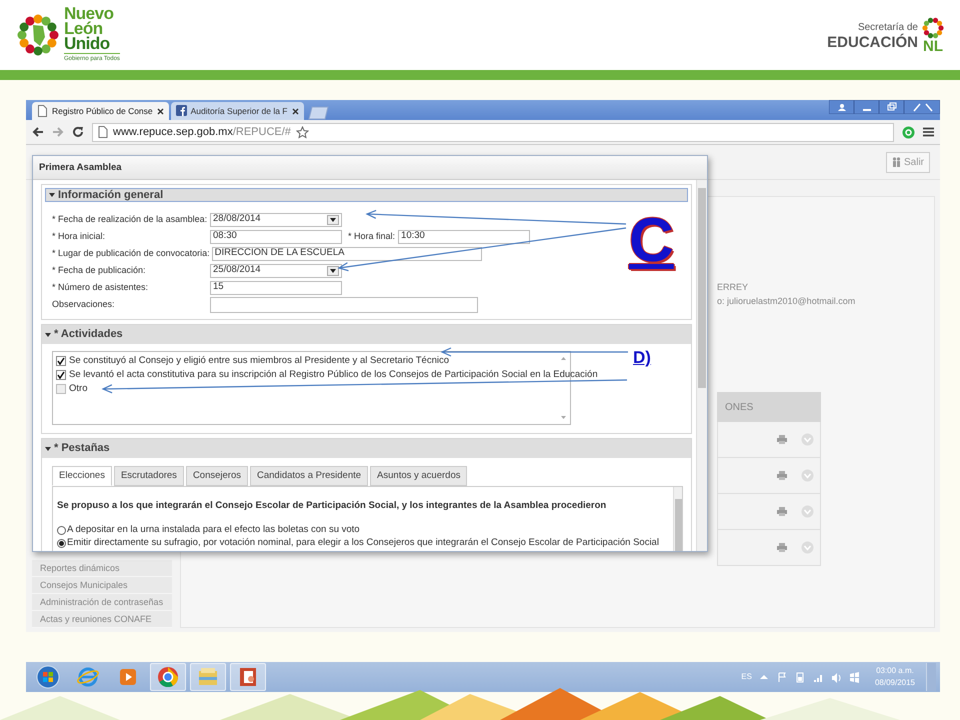  What do you see at coordinates (87, 43) in the screenshot?
I see `logo-text: Unido` at bounding box center [87, 43].